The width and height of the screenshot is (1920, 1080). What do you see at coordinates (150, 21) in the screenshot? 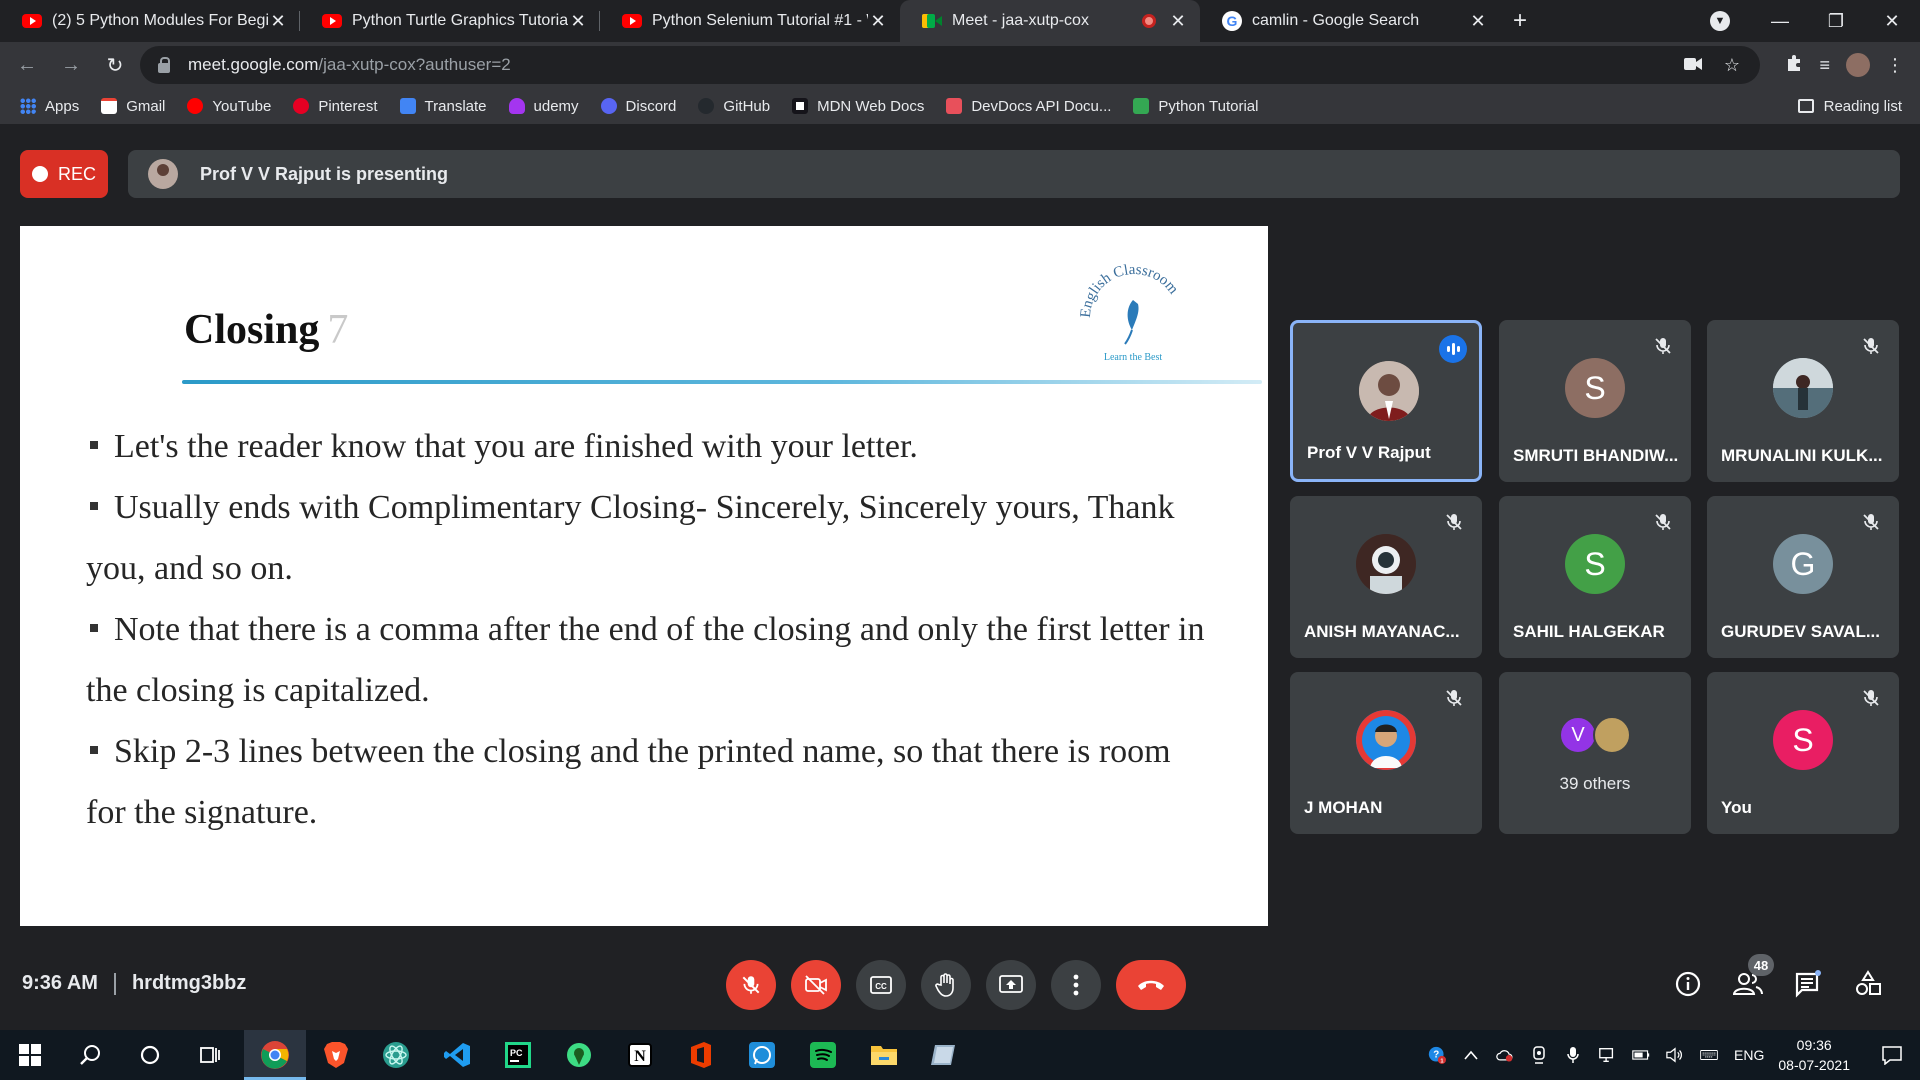
I see `browser-tab: (2) 5 Python Modules For Beginn ✕` at bounding box center [150, 21].